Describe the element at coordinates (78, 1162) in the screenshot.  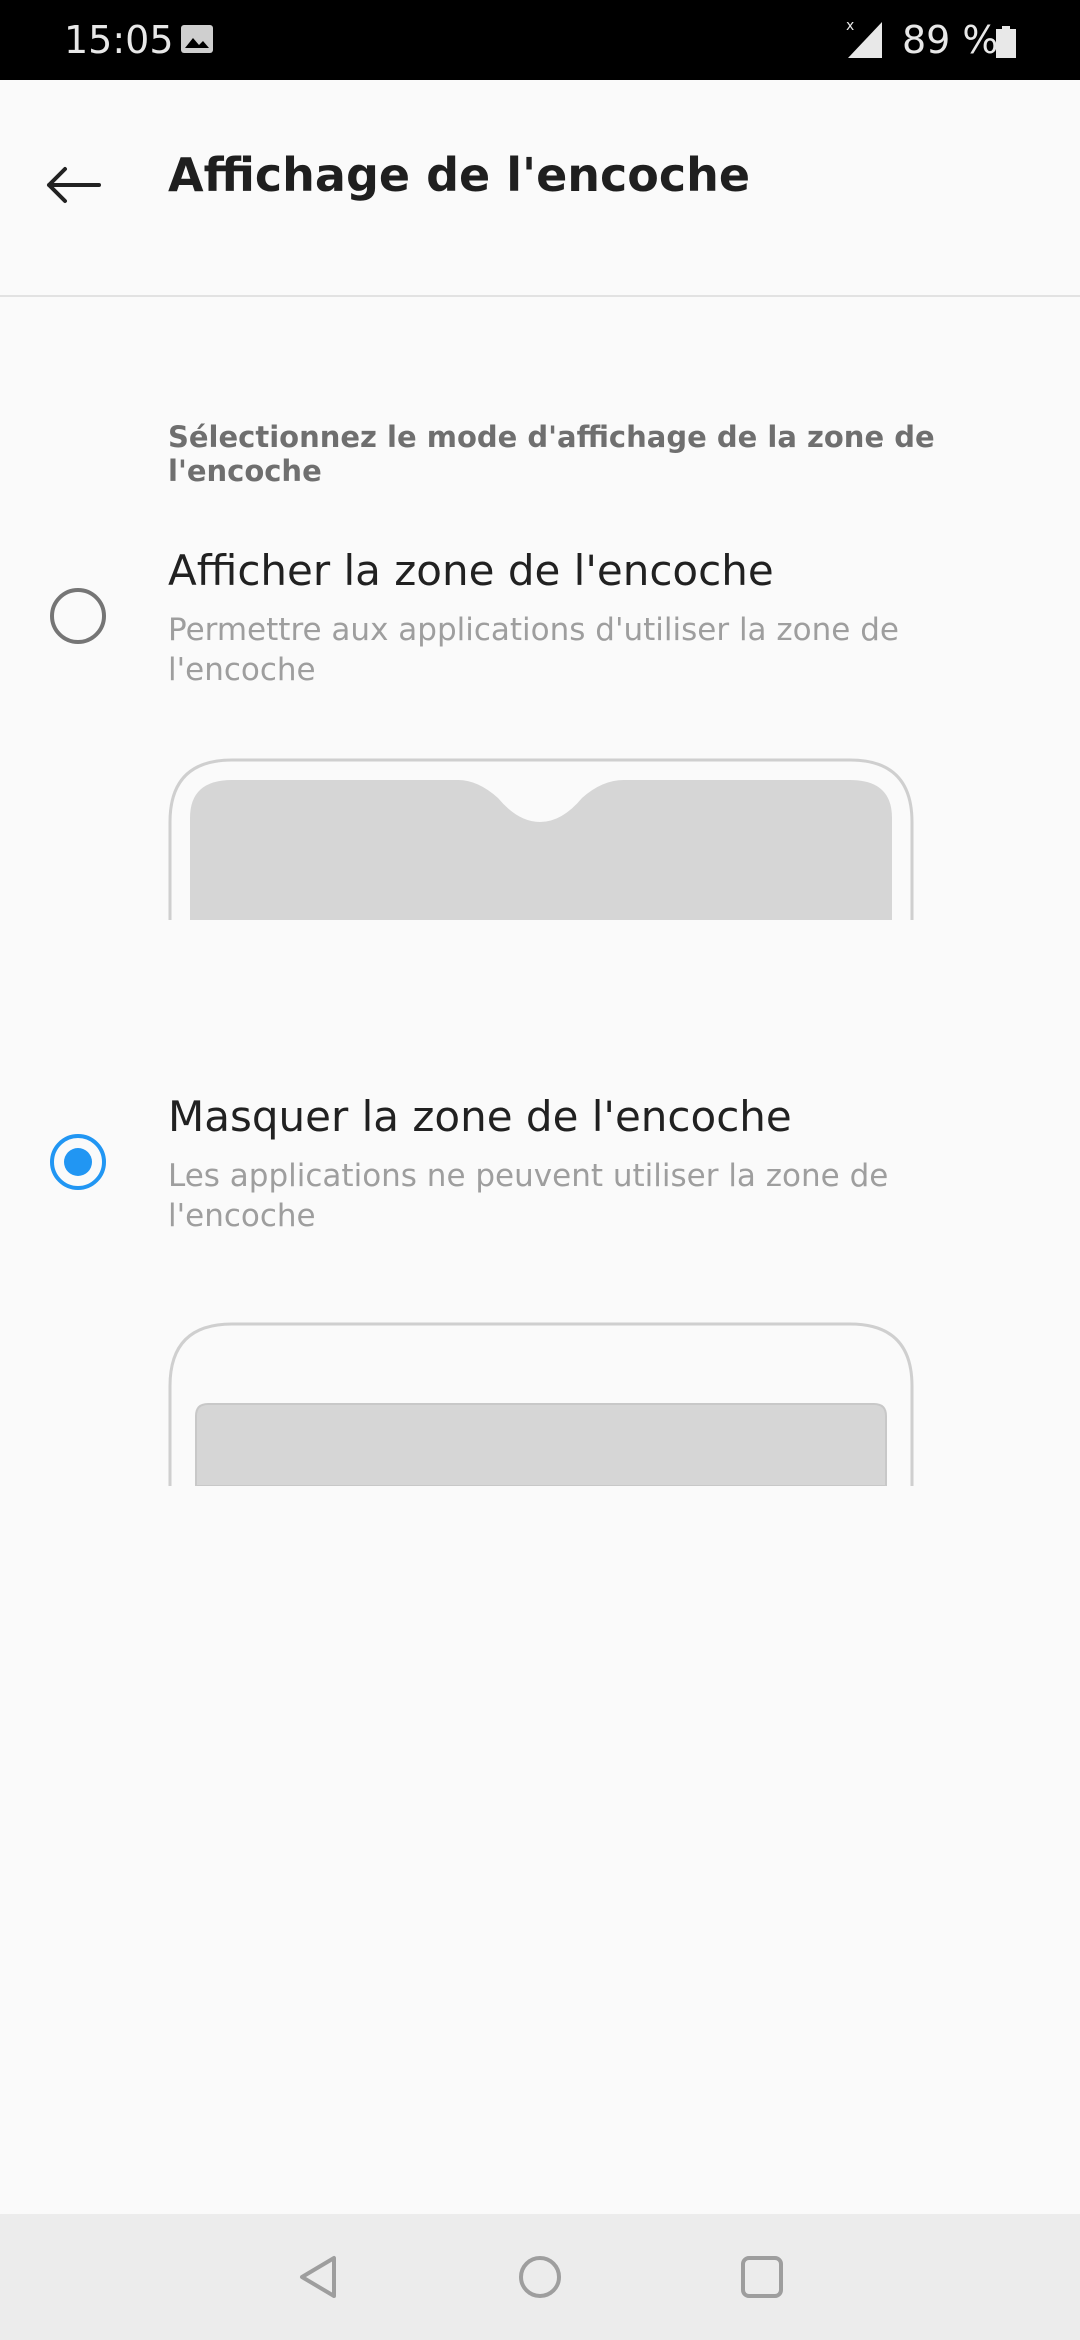
I see `radio-selected-icon` at that location.